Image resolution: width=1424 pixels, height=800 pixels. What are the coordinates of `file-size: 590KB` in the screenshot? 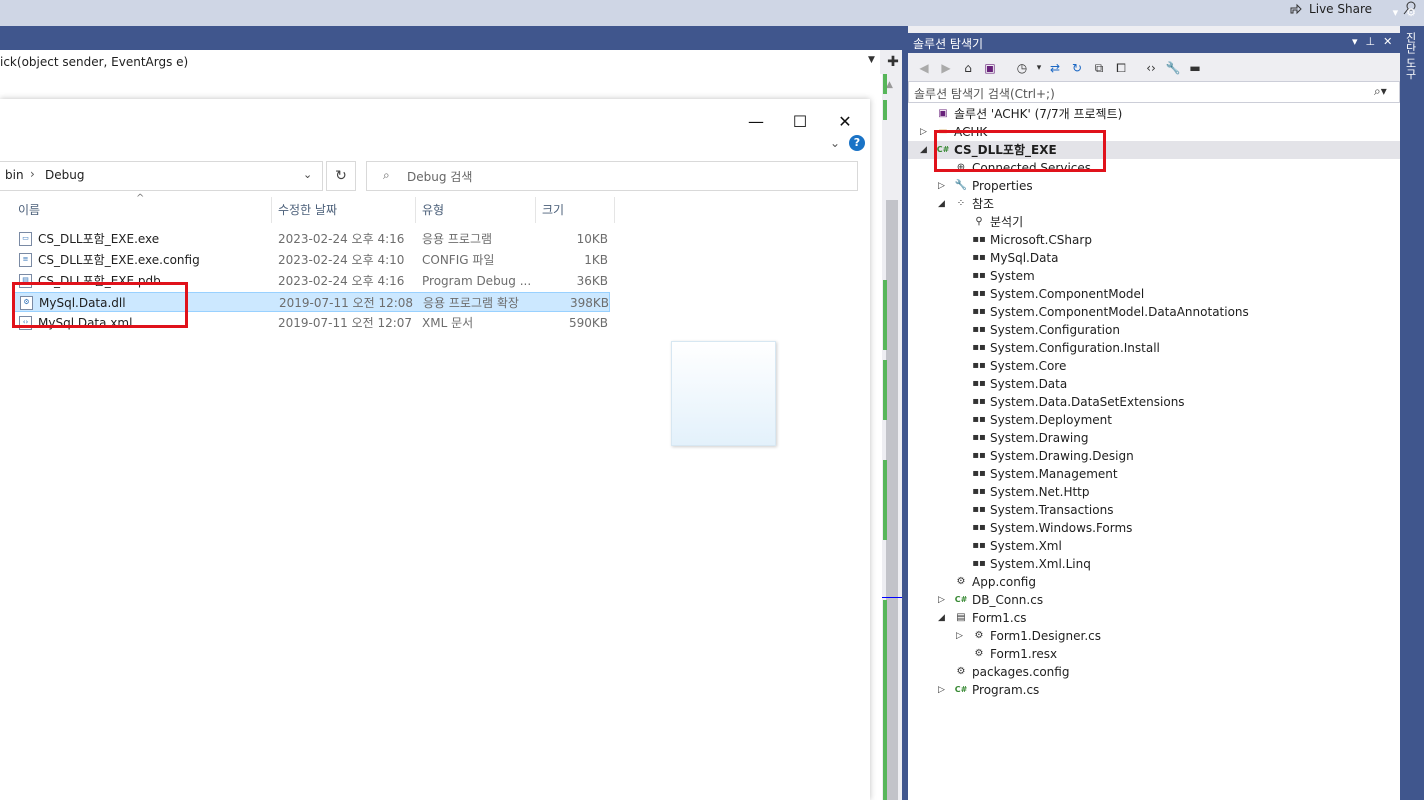 It's located at (588, 323).